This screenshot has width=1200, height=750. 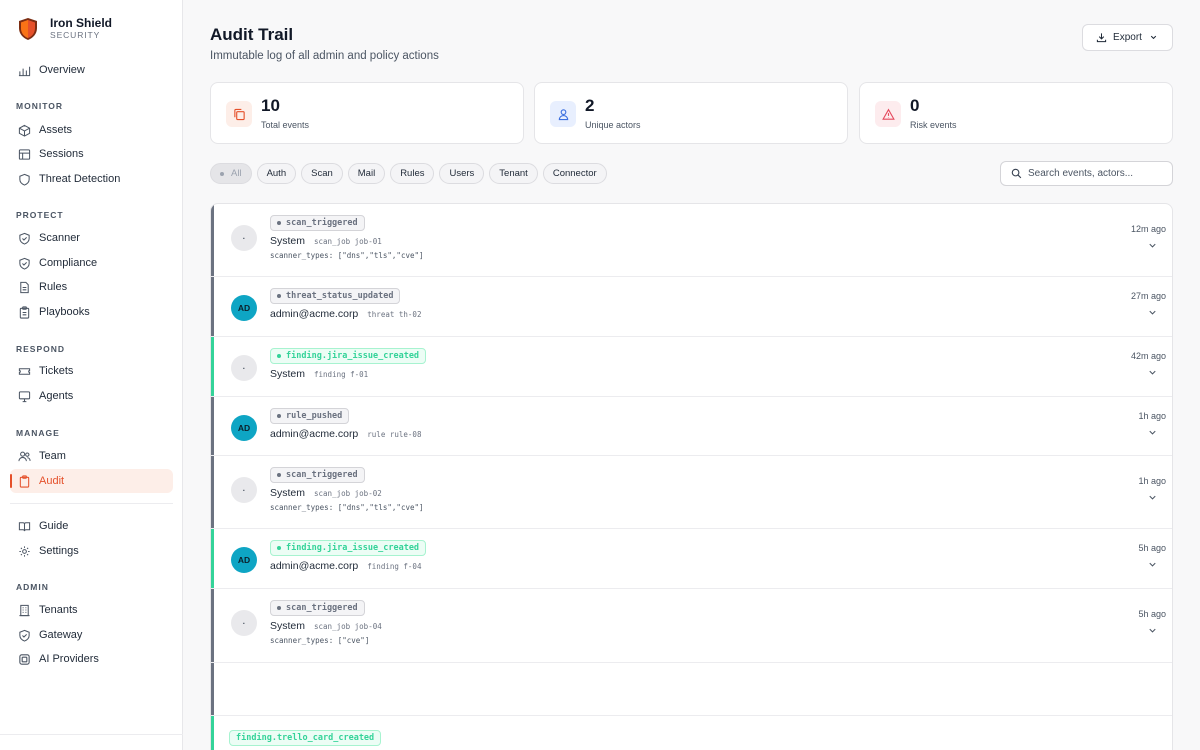 I want to click on export-button: Export, so click(x=1127, y=37).